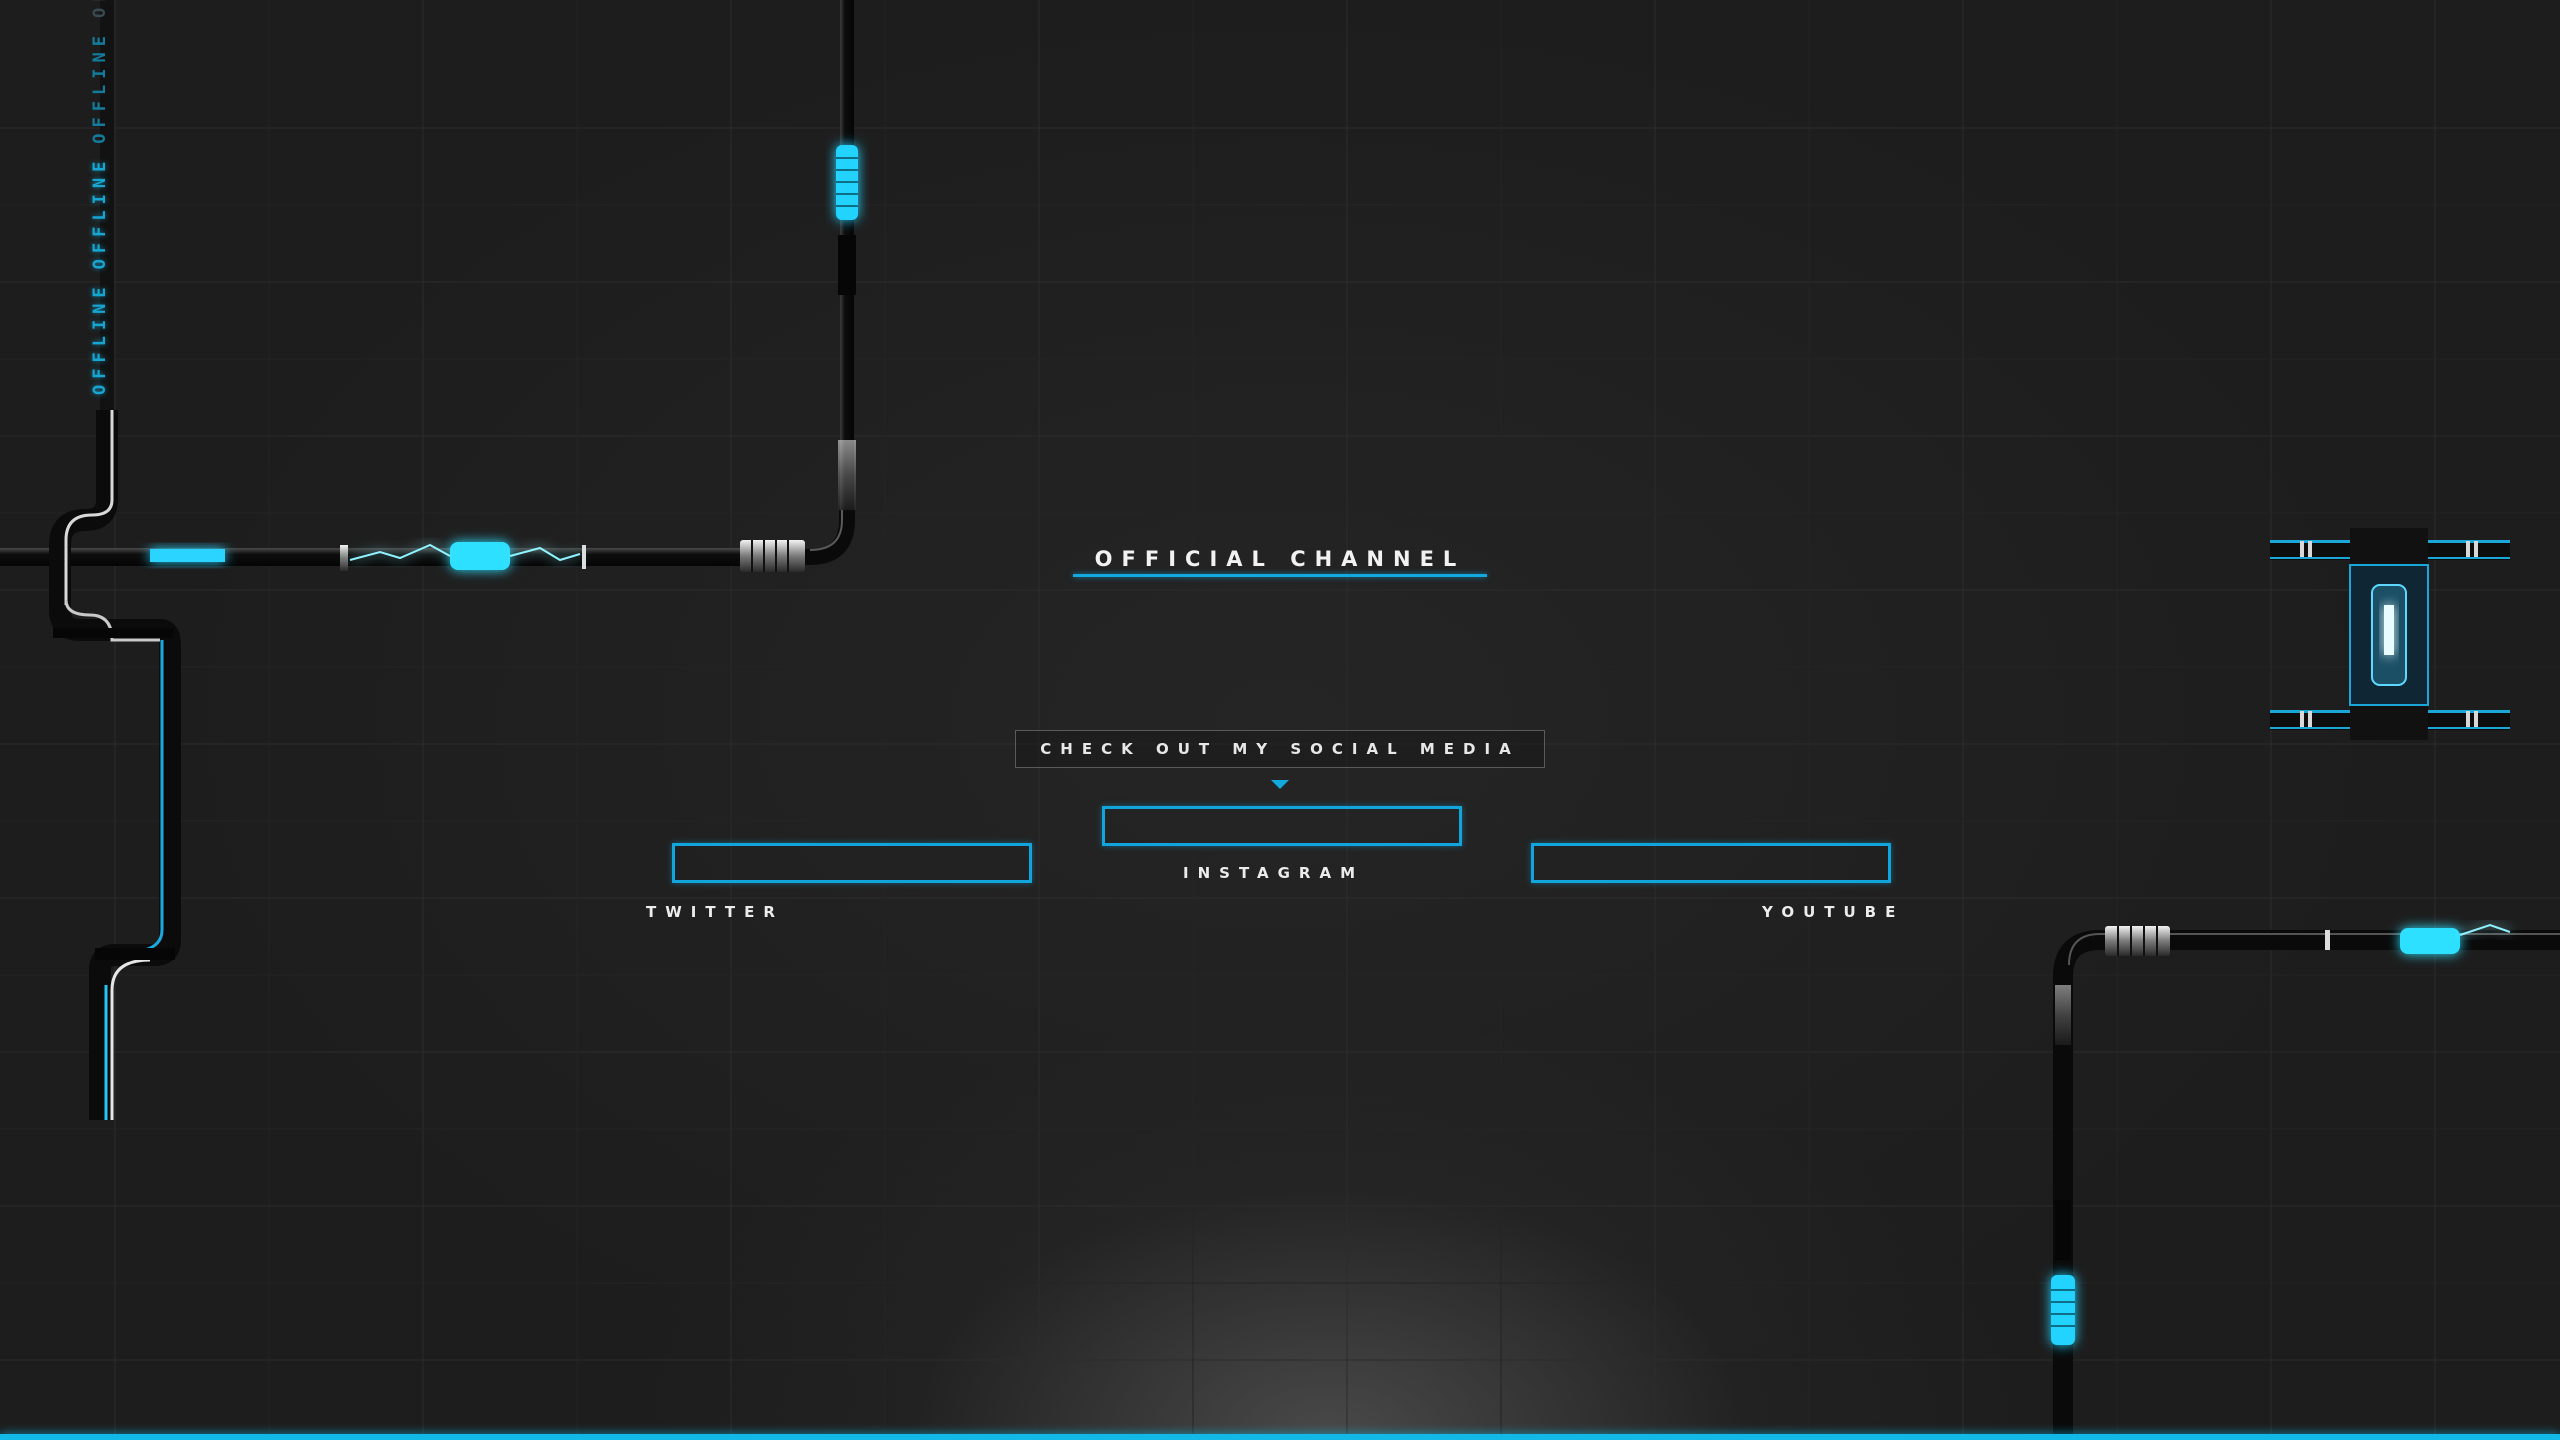 This screenshot has height=1440, width=2560. I want to click on youtube-link-box, so click(1711, 863).